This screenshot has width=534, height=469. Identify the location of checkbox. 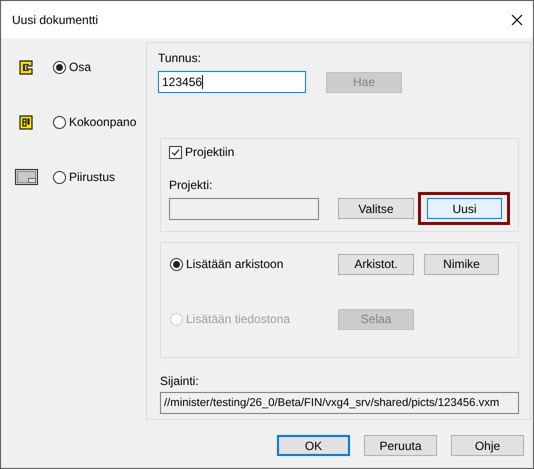
(175, 152).